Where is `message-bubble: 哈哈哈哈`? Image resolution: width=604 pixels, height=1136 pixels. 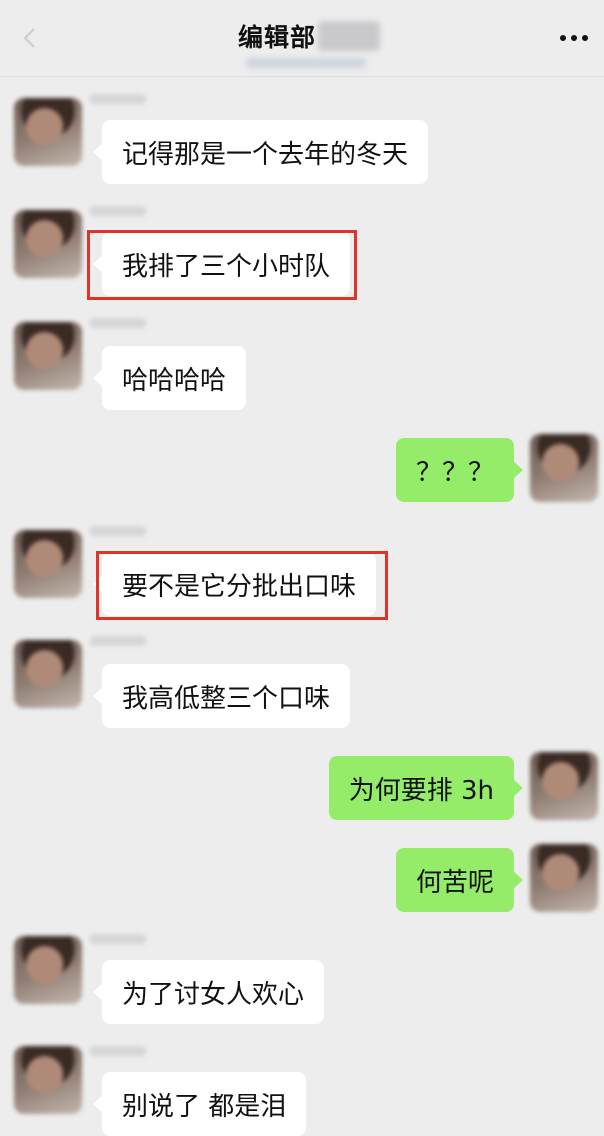
message-bubble: 哈哈哈哈 is located at coordinates (169, 378).